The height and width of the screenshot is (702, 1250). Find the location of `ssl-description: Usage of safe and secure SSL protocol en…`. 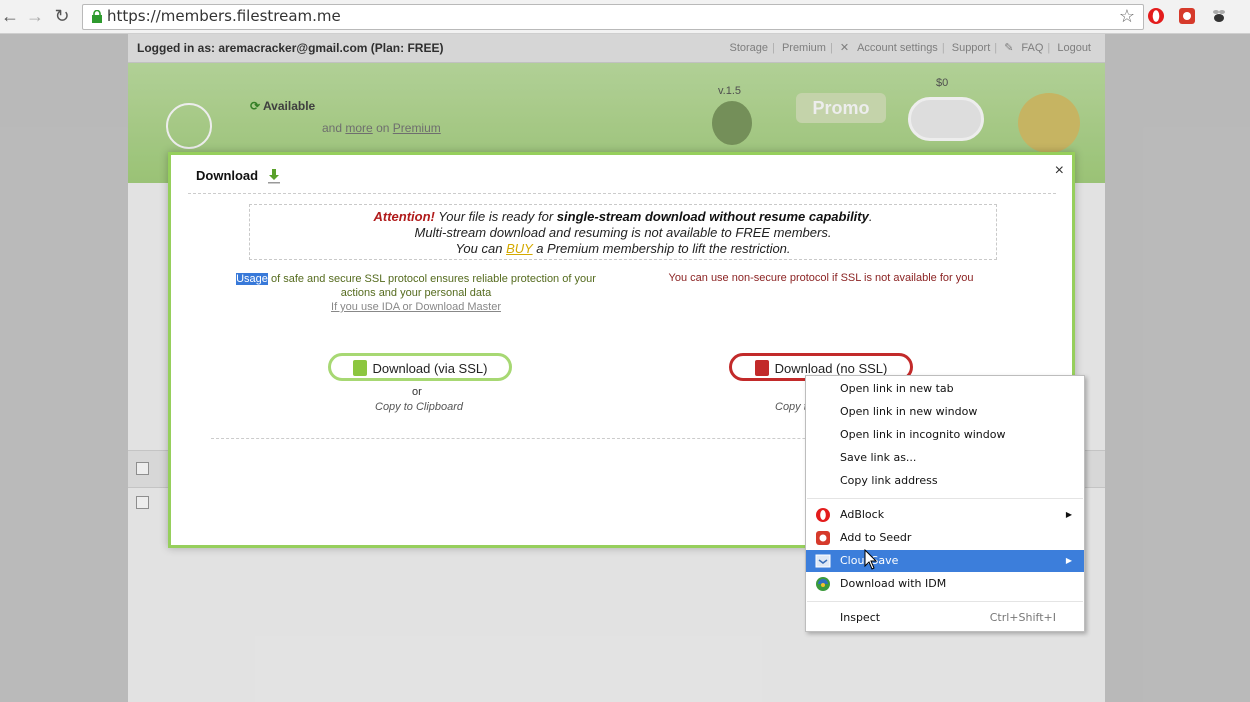

ssl-description: Usage of safe and secure SSL protocol en… is located at coordinates (416, 293).